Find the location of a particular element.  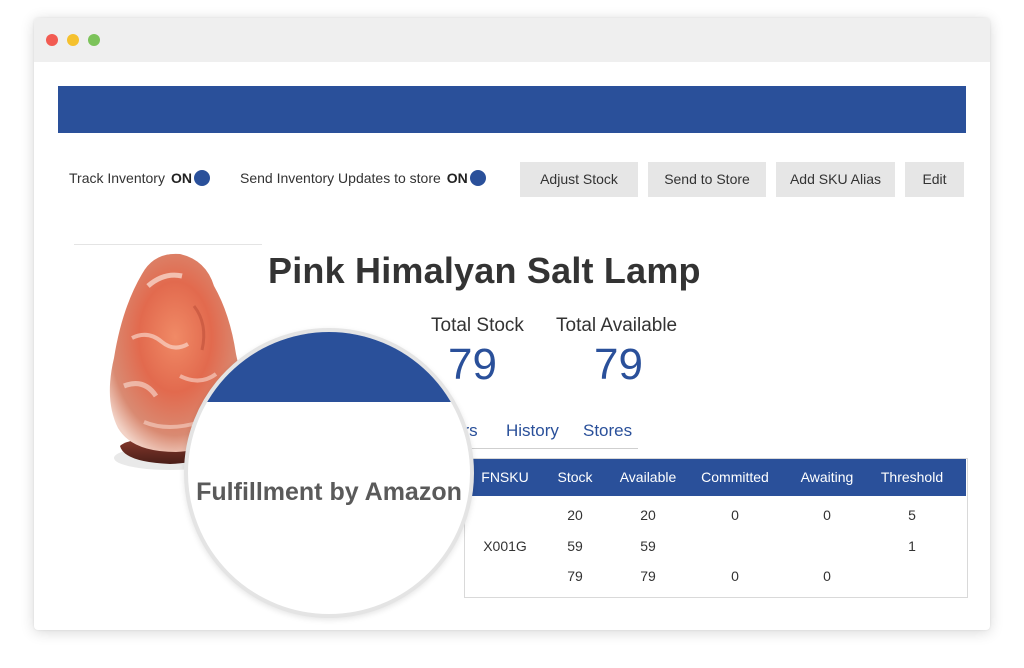

add-sku-alias-button: Add SKU Alias is located at coordinates (835, 179).